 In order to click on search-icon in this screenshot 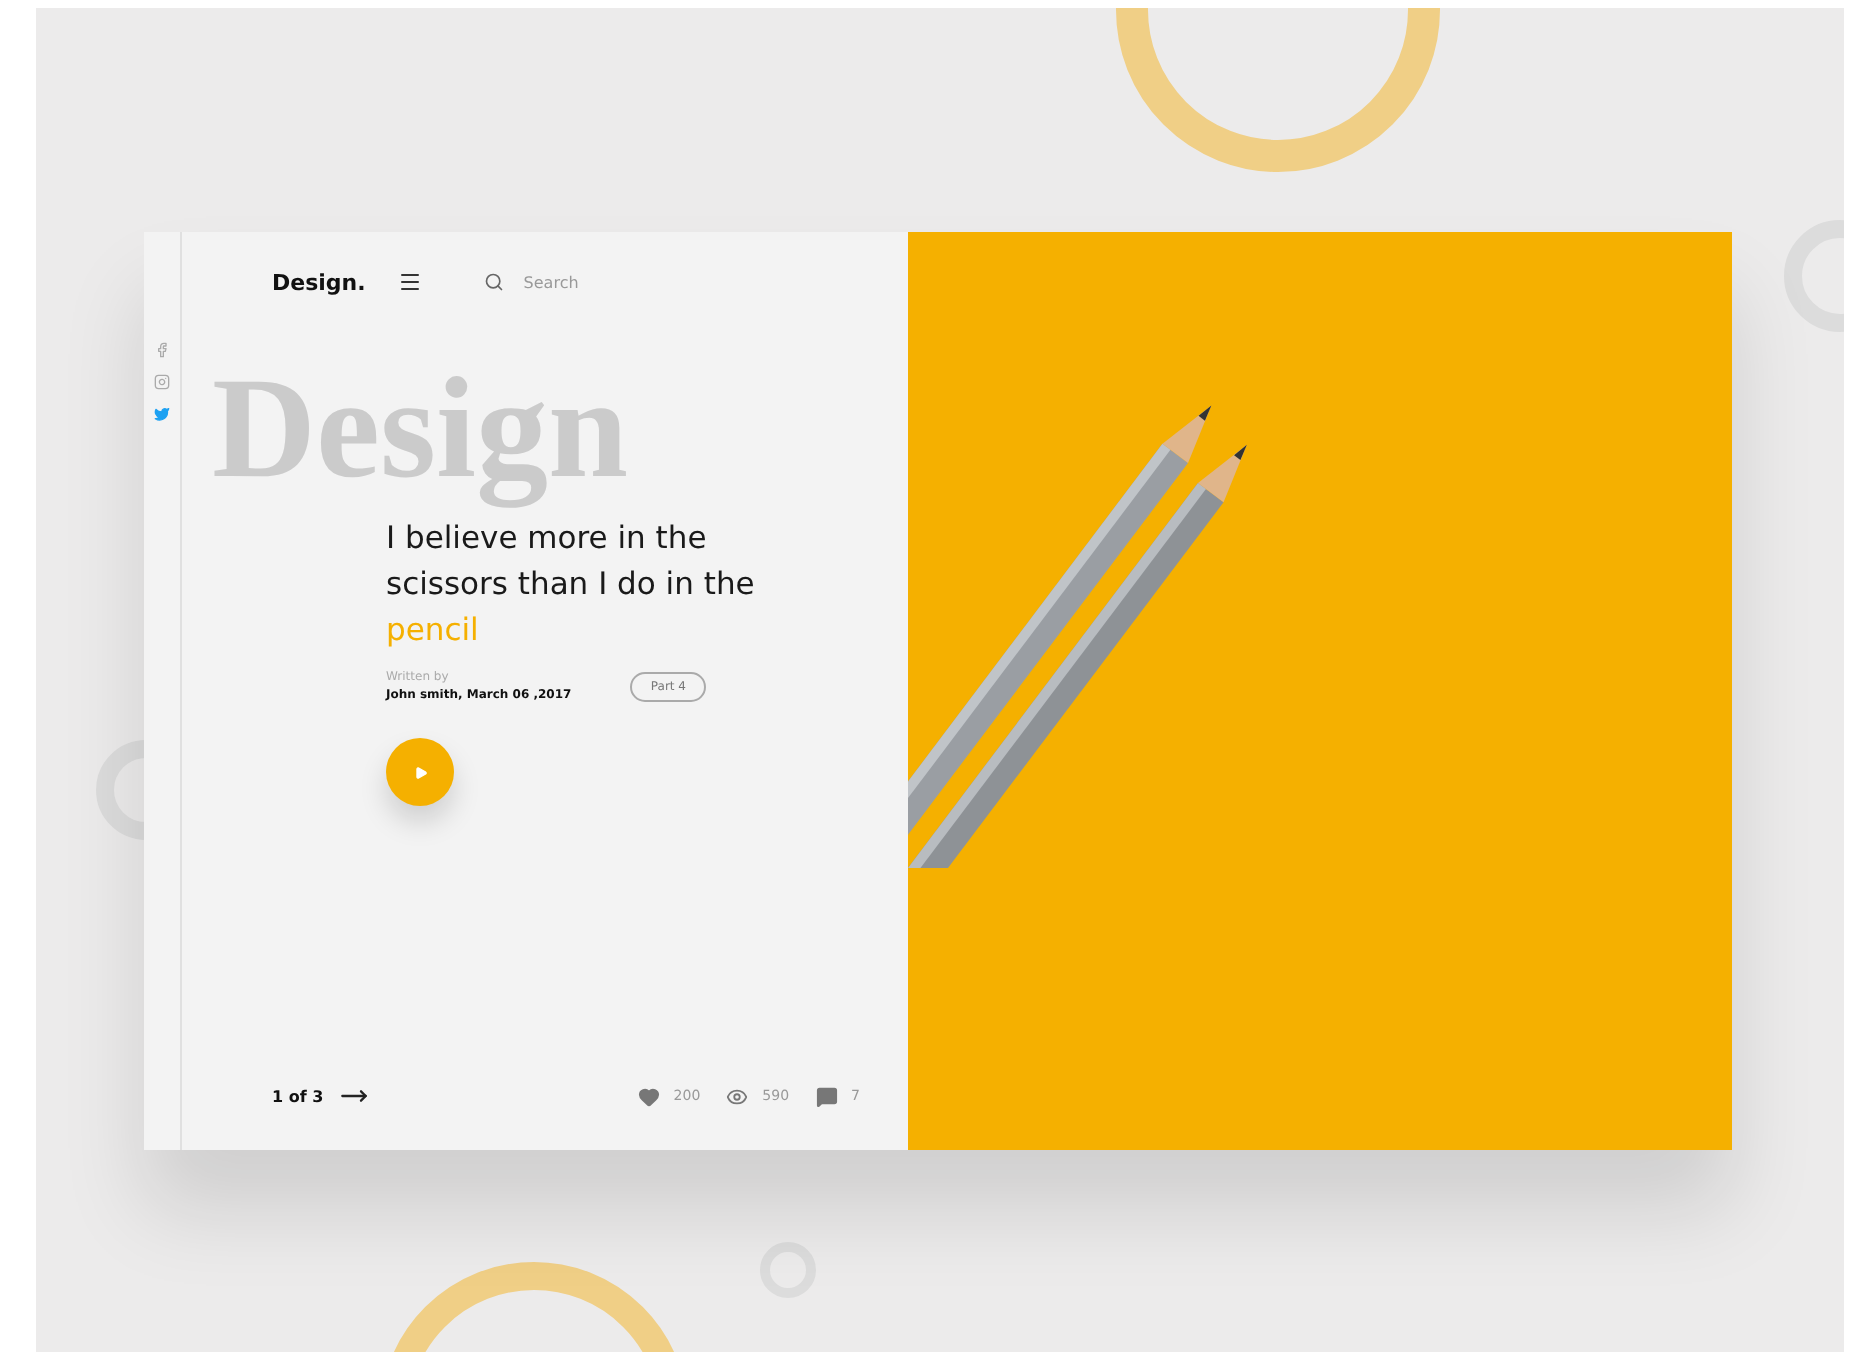, I will do `click(493, 282)`.